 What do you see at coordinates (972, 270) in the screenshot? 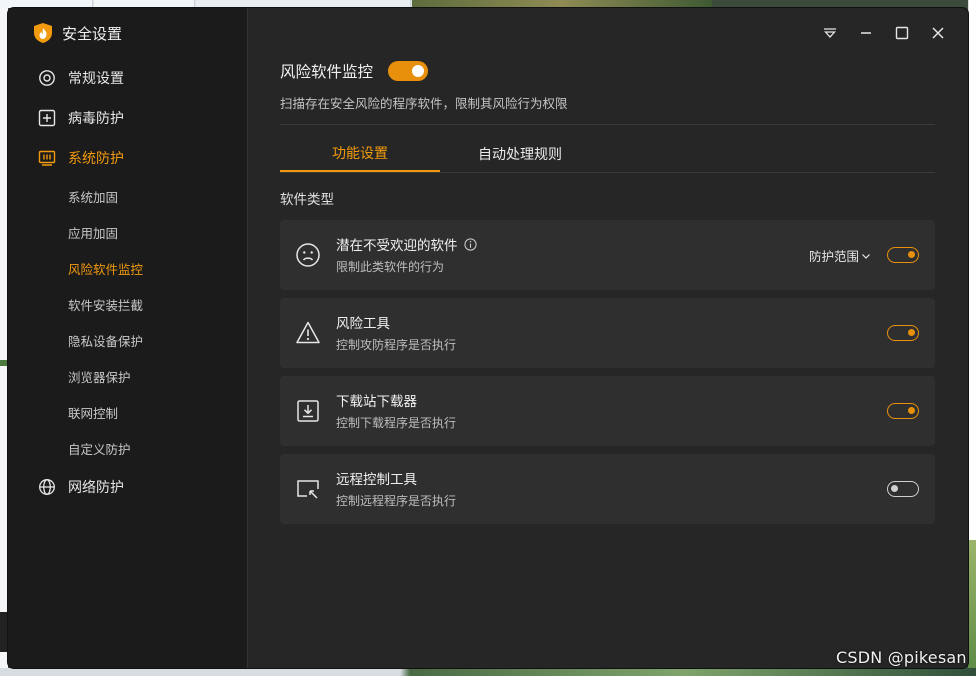
I see `background-page-edge` at bounding box center [972, 270].